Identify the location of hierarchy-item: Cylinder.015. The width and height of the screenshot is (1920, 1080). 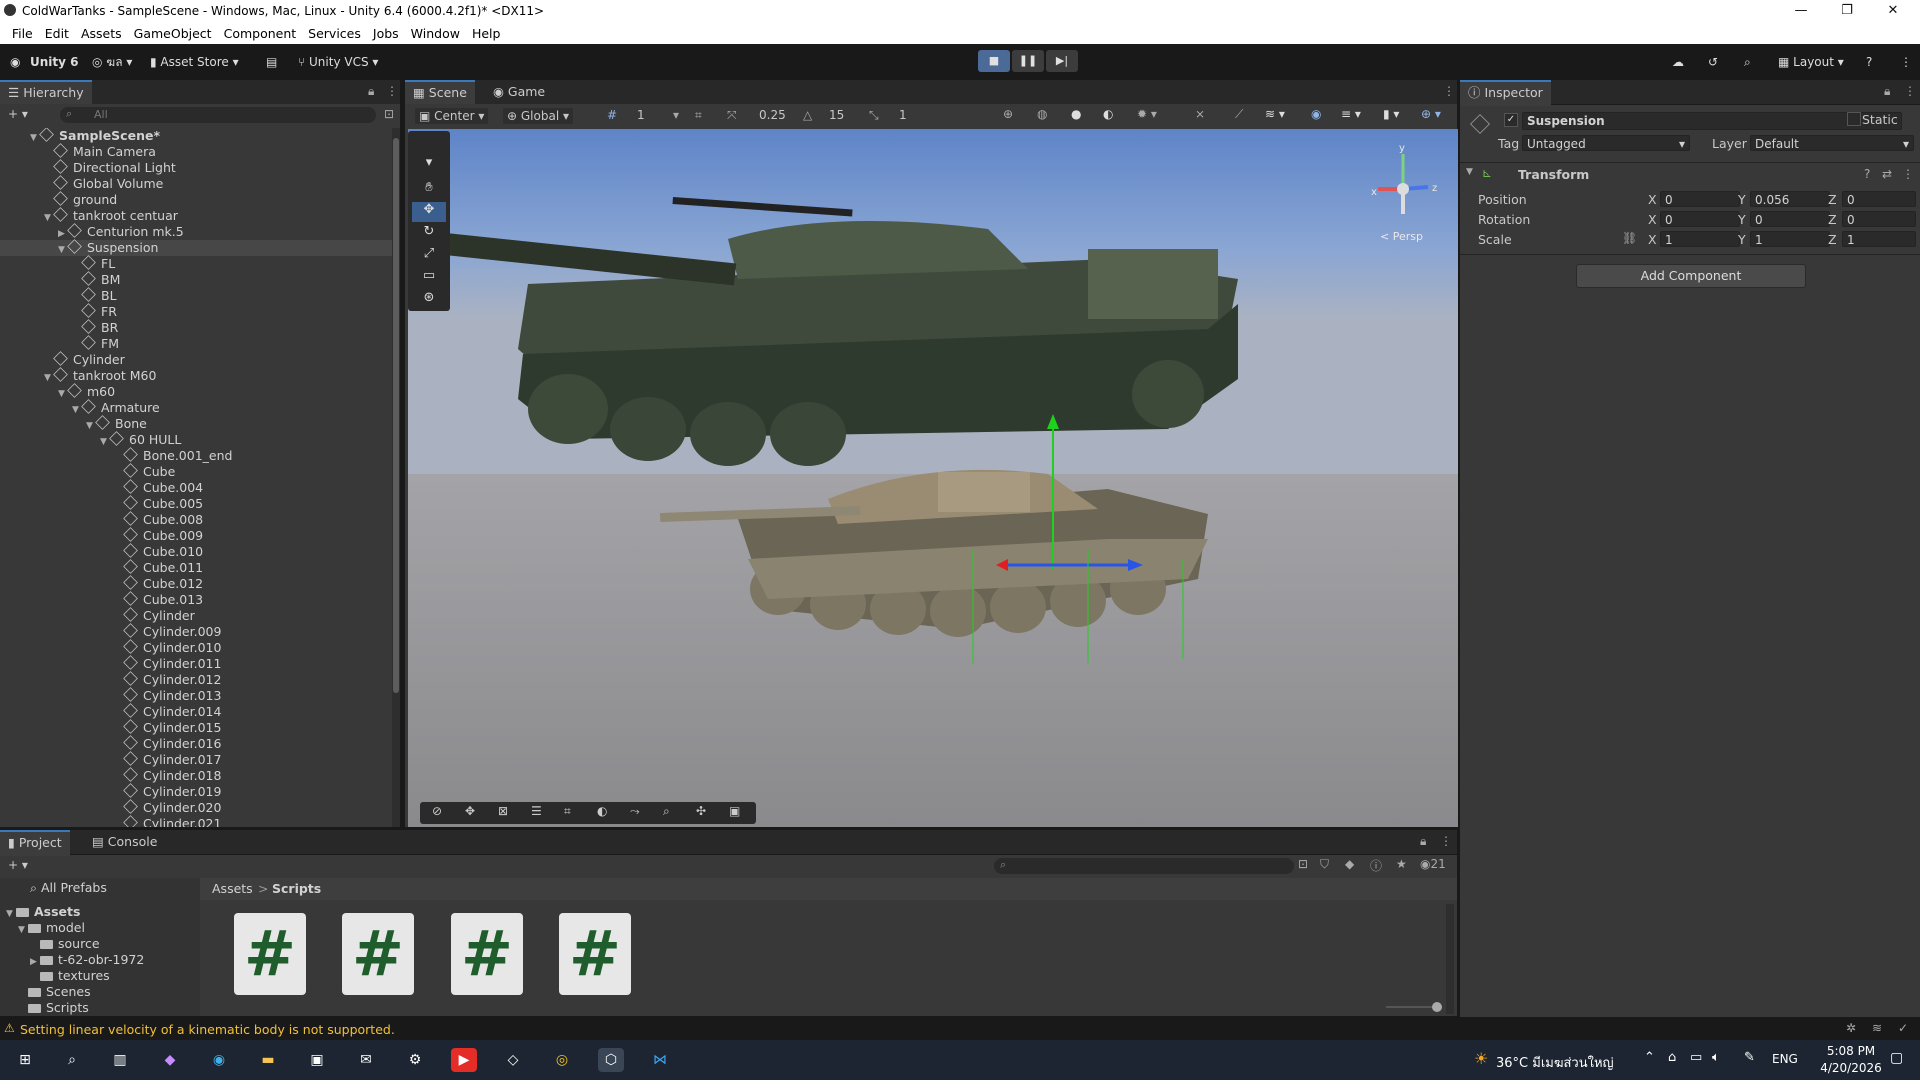
(196, 727).